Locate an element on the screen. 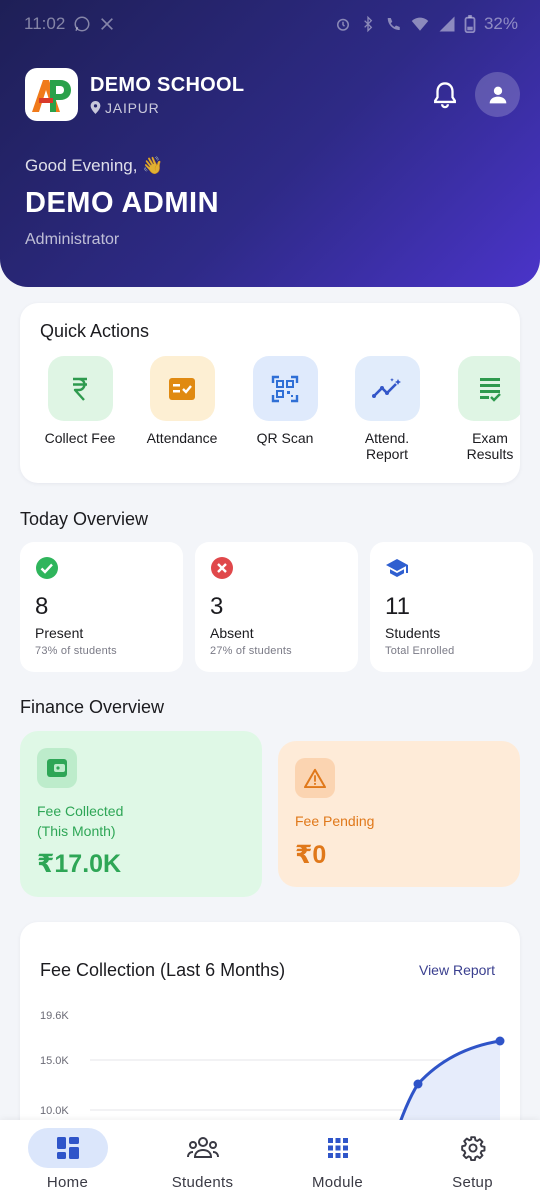 The height and width of the screenshot is (1200, 540). quick-action-collect-fee: Collect Fee is located at coordinates (80, 401).